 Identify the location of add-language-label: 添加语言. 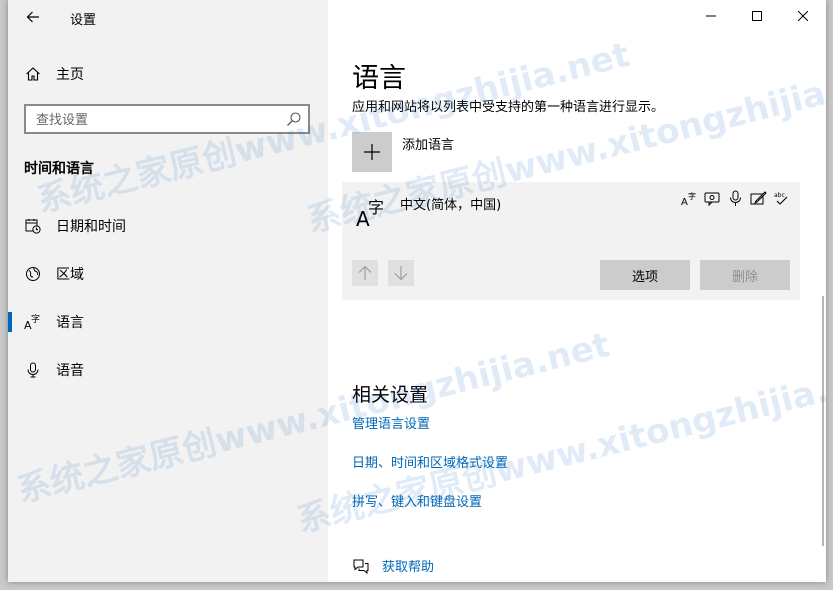
(428, 143).